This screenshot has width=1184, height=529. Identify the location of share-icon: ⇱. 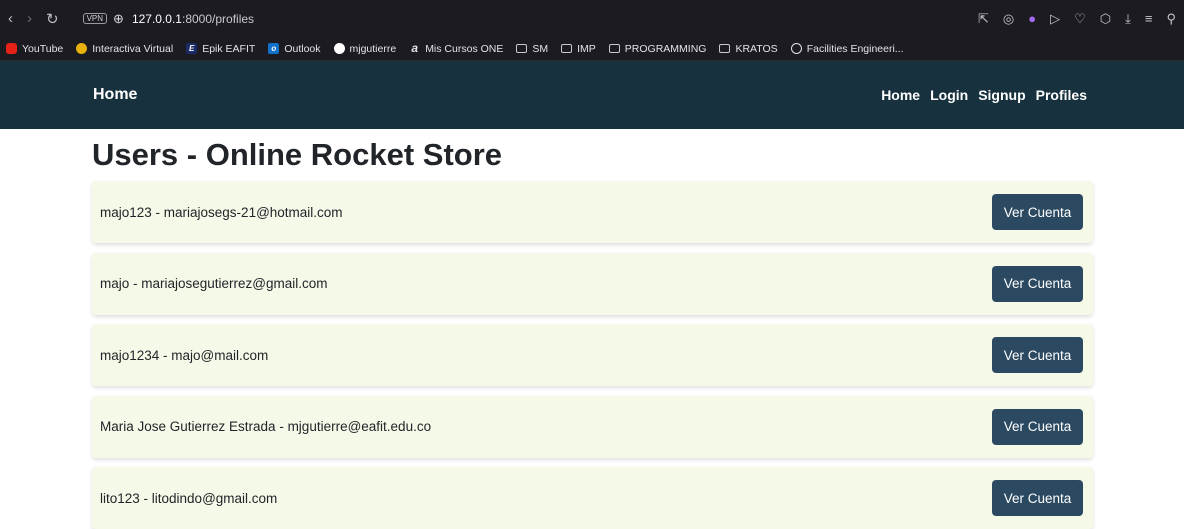
(983, 19).